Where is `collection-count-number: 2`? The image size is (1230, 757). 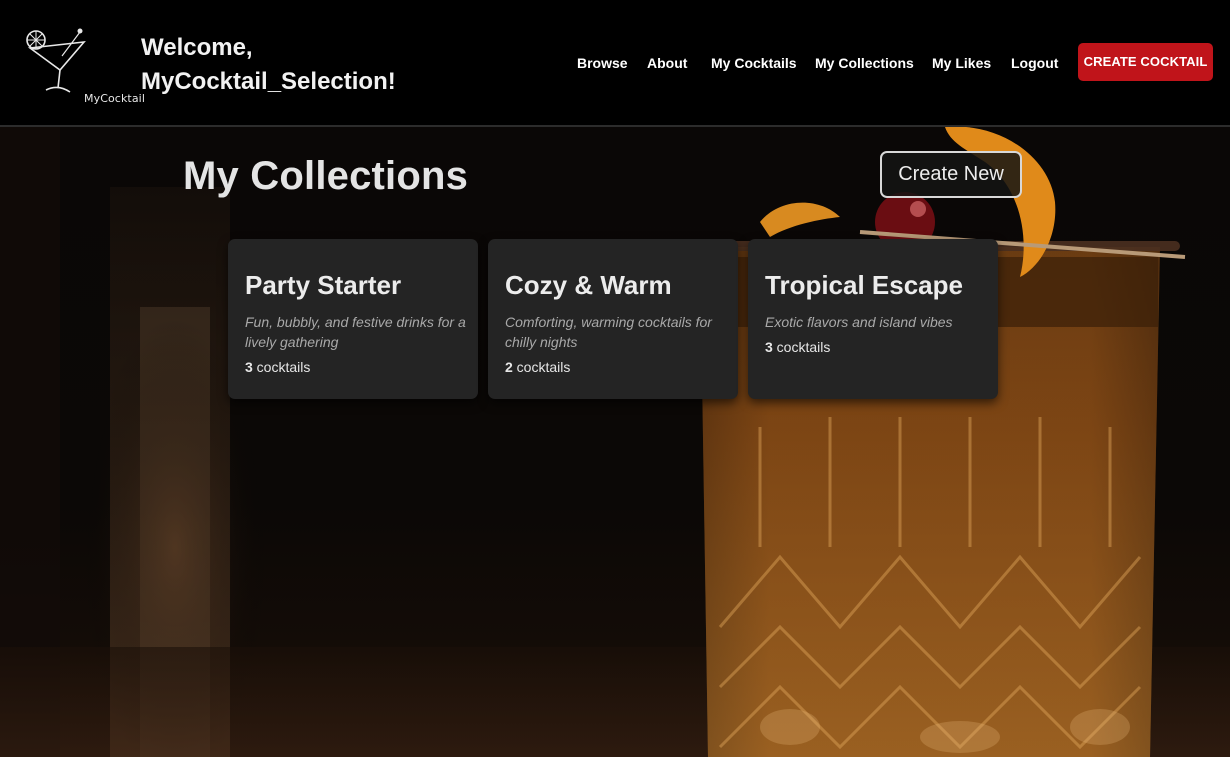
collection-count-number: 2 is located at coordinates (509, 367).